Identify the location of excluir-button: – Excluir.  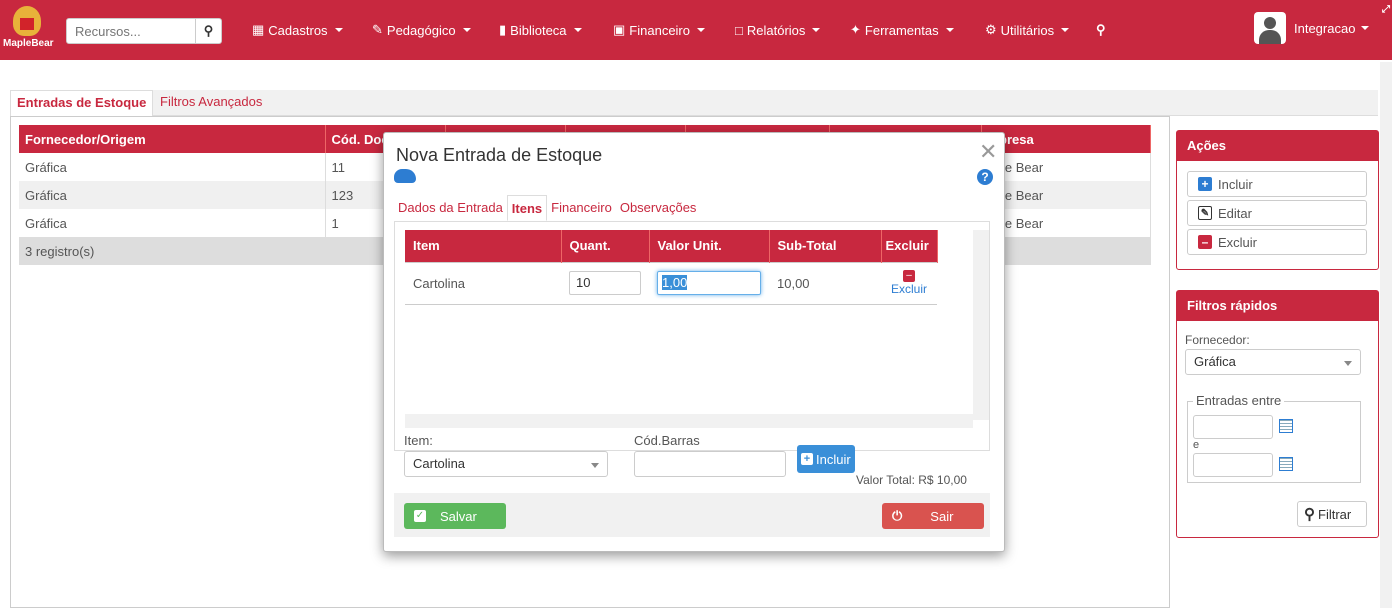
(1277, 242).